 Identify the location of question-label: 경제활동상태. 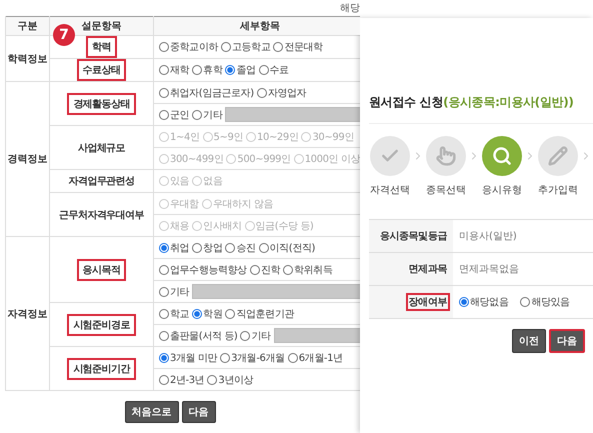
(101, 103).